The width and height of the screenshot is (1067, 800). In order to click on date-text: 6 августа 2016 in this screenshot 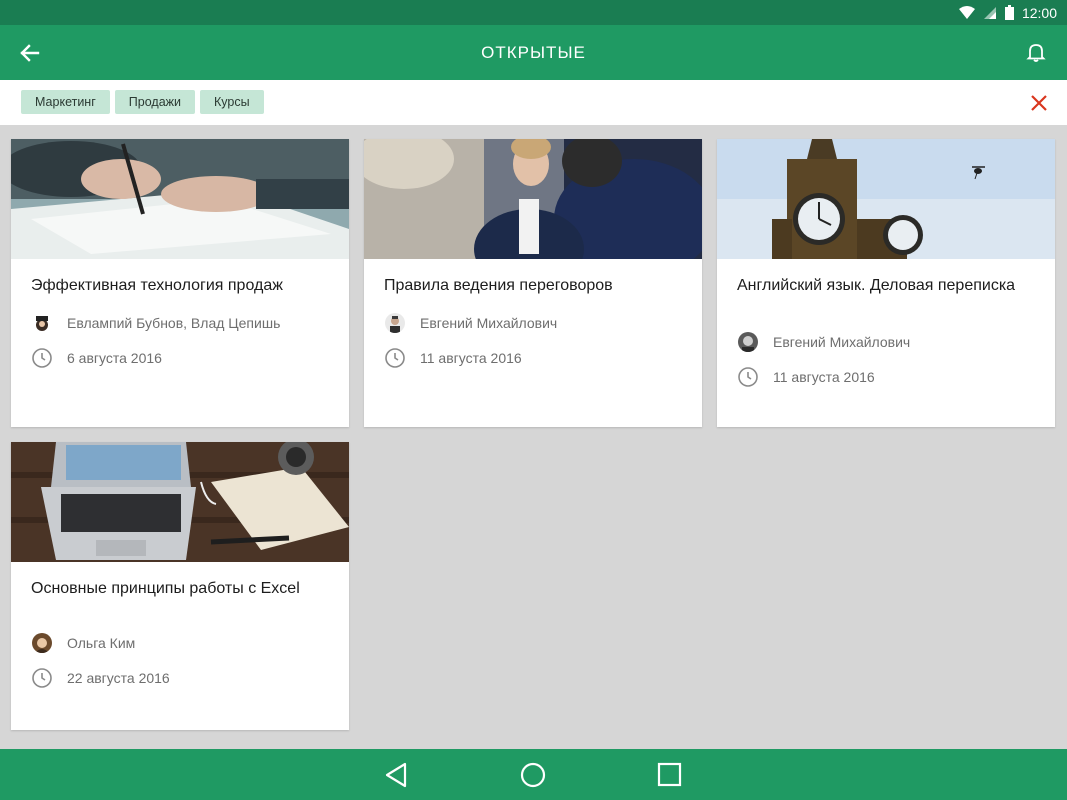, I will do `click(114, 358)`.